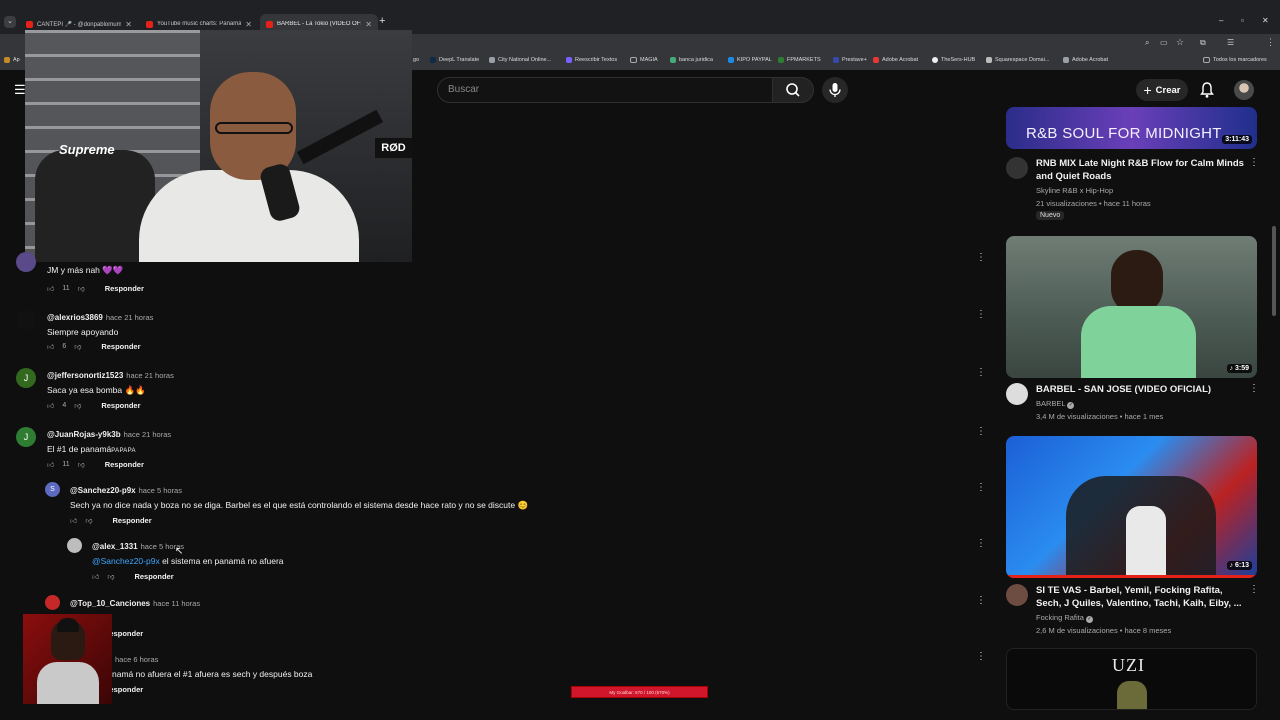 Image resolution: width=1280 pixels, height=720 pixels. Describe the element at coordinates (793, 90) in the screenshot. I see `search-button` at that location.